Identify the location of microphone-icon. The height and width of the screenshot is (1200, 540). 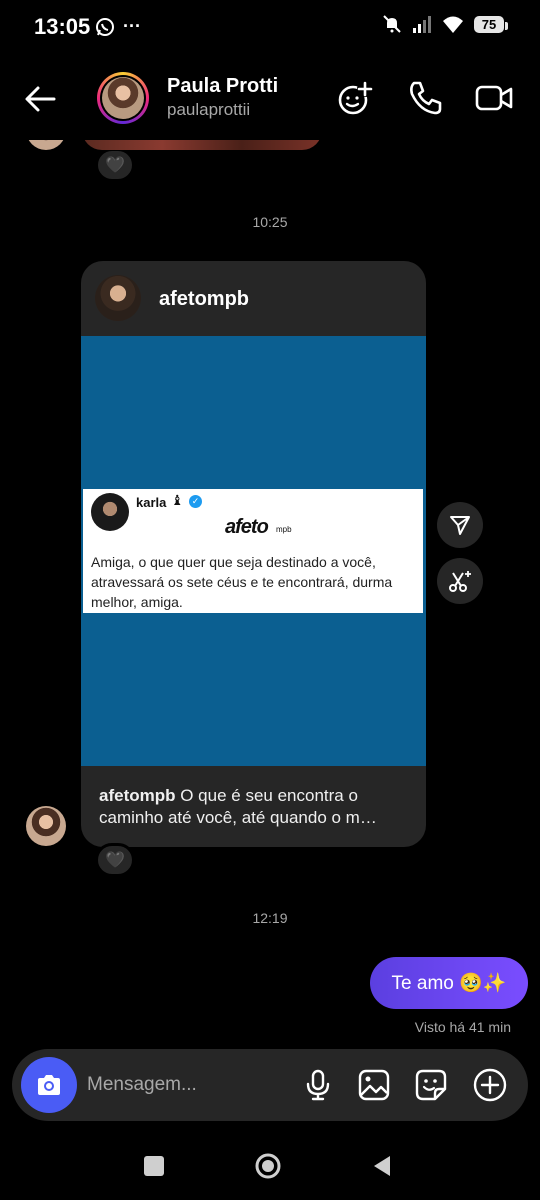
(318, 1085).